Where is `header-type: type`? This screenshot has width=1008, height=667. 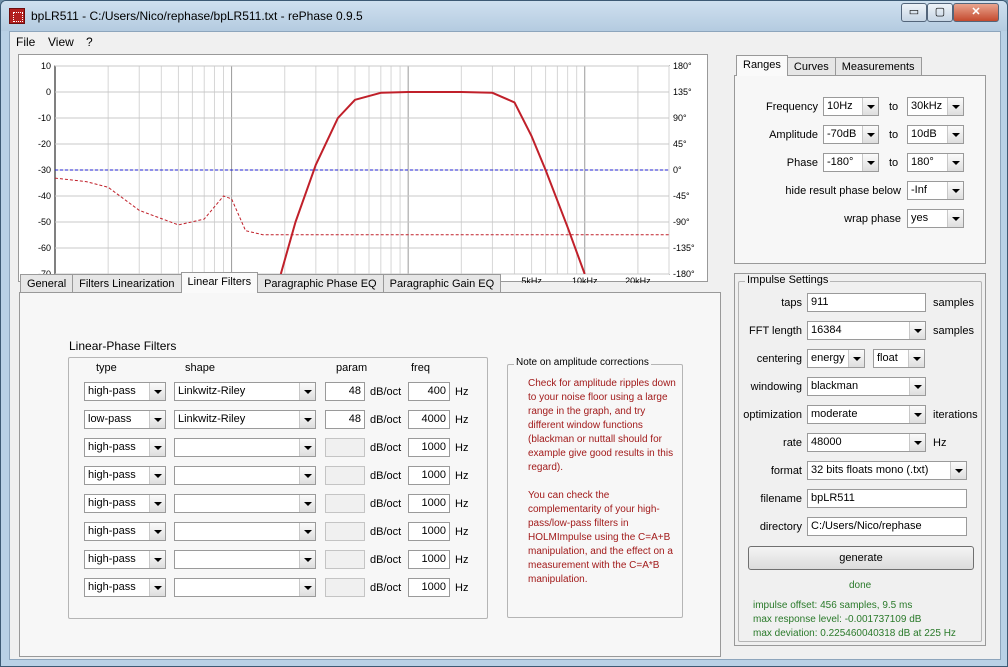 header-type: type is located at coordinates (106, 368).